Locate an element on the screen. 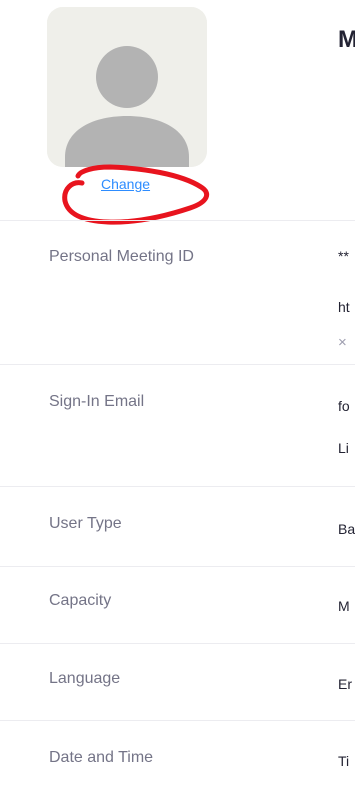  avatar is located at coordinates (127, 87).